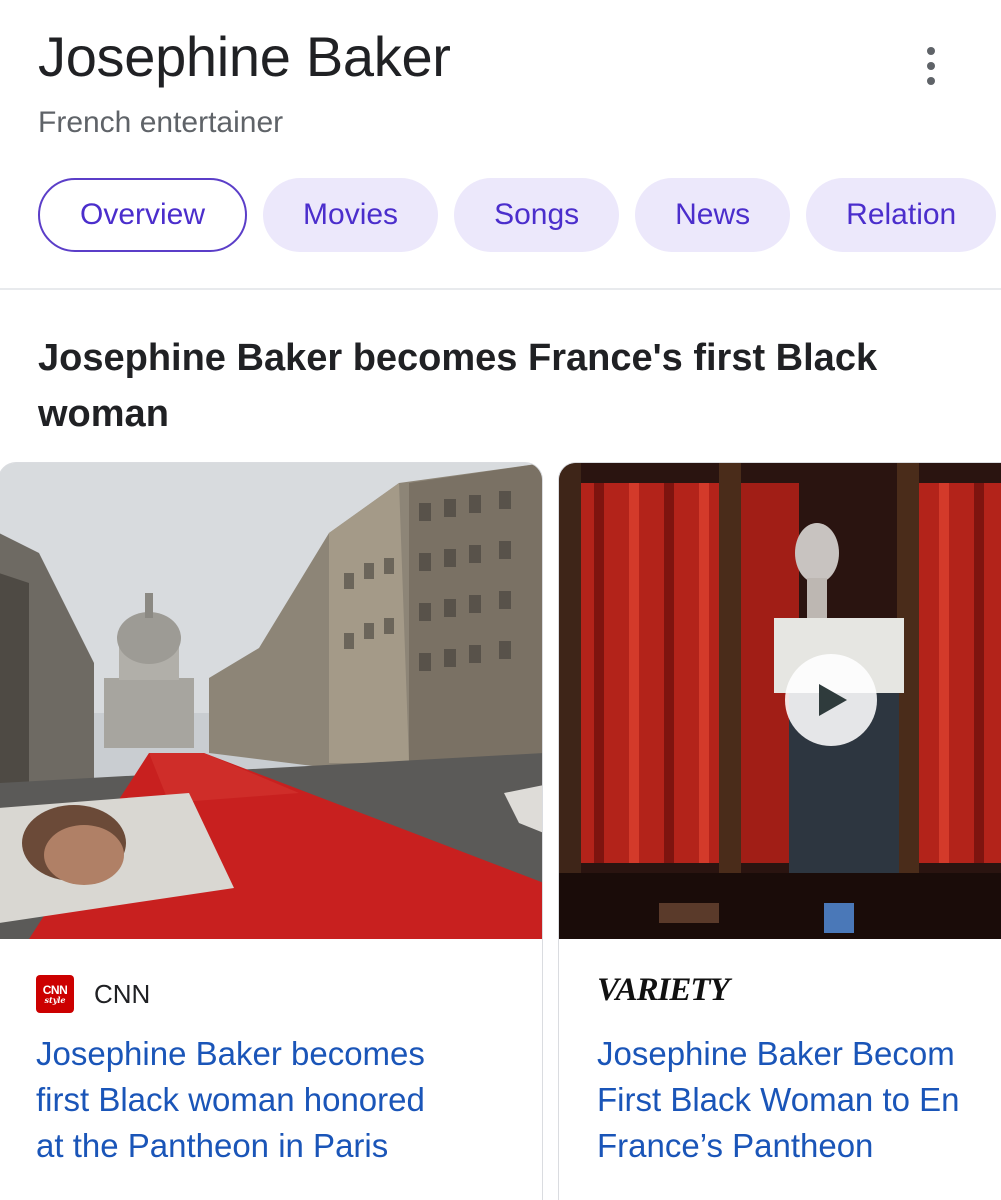 This screenshot has height=1200, width=1001. I want to click on headline-line: Josephine Baker becomes, so click(230, 1053).